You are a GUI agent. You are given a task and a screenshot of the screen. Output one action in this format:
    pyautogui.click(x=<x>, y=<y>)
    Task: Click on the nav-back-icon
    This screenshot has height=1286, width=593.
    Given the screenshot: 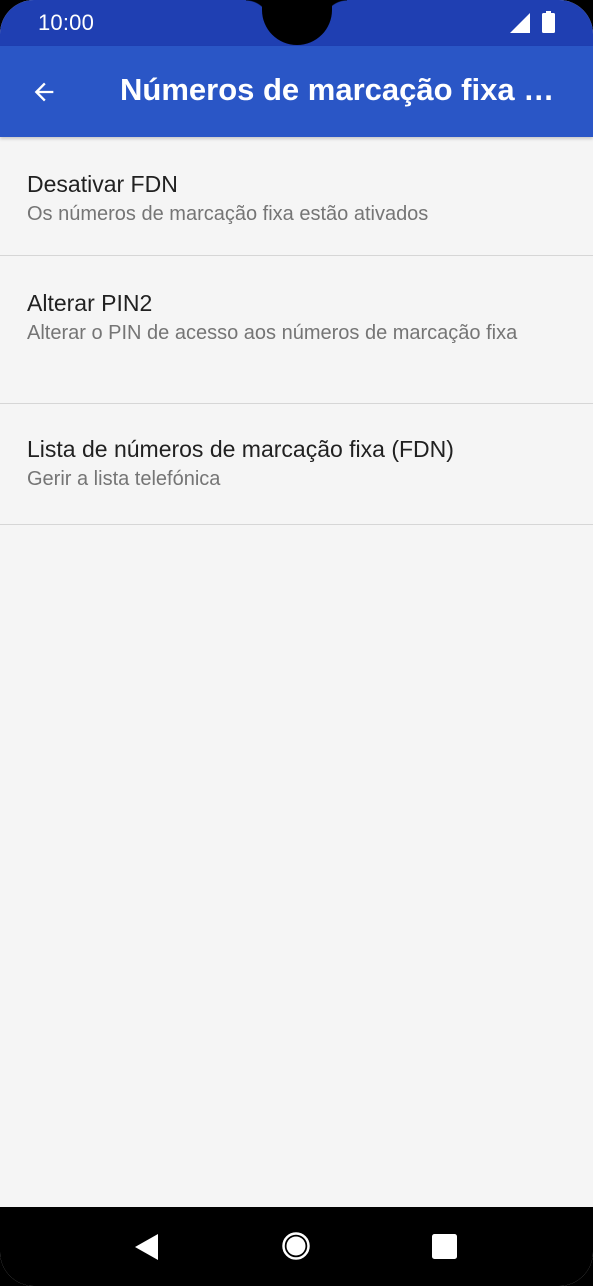 What is the action you would take?
    pyautogui.click(x=147, y=1247)
    